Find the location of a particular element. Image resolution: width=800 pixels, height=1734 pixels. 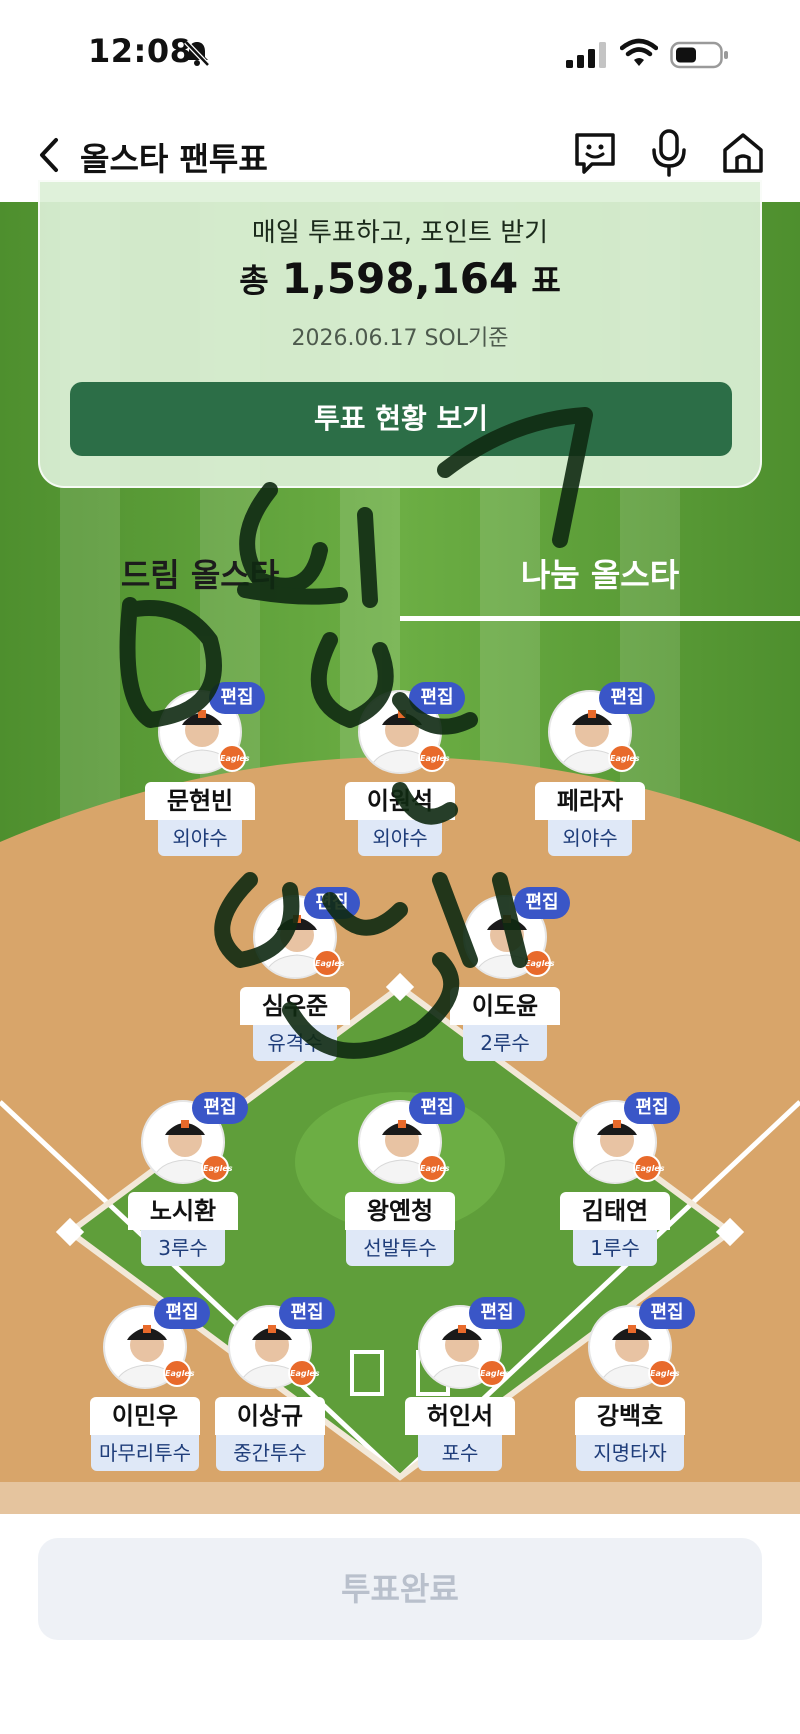

home-icon is located at coordinates (743, 153).